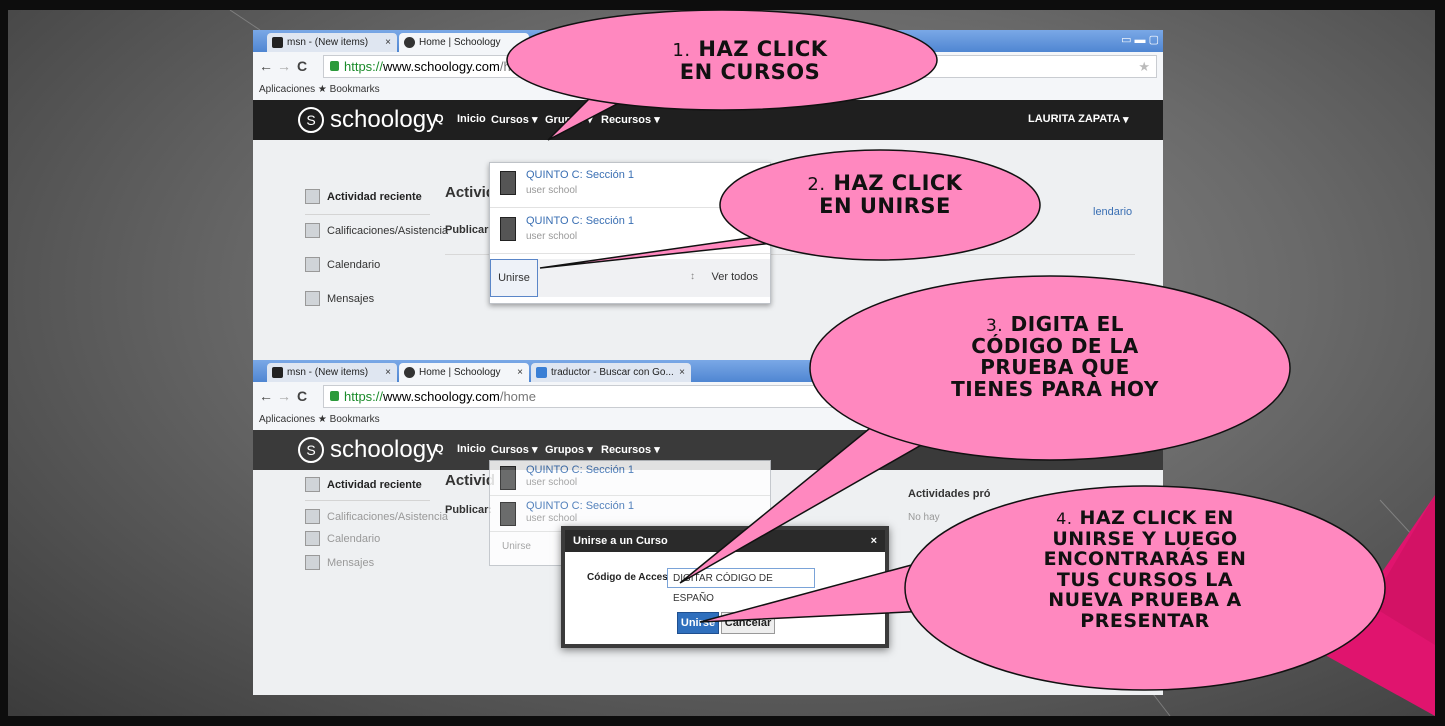 The width and height of the screenshot is (1445, 726). What do you see at coordinates (722, 5) in the screenshot?
I see `frame-top` at bounding box center [722, 5].